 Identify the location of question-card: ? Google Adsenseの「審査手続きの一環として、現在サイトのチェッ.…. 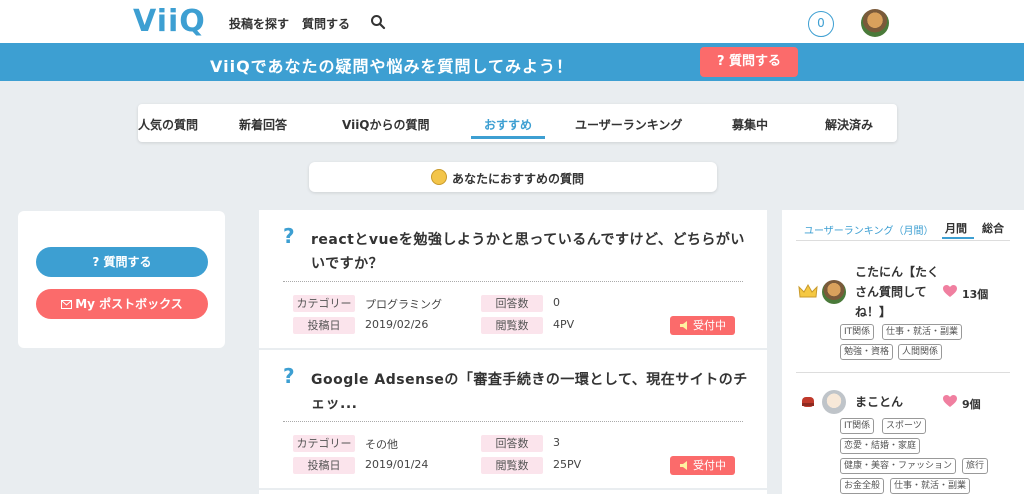
(513, 419).